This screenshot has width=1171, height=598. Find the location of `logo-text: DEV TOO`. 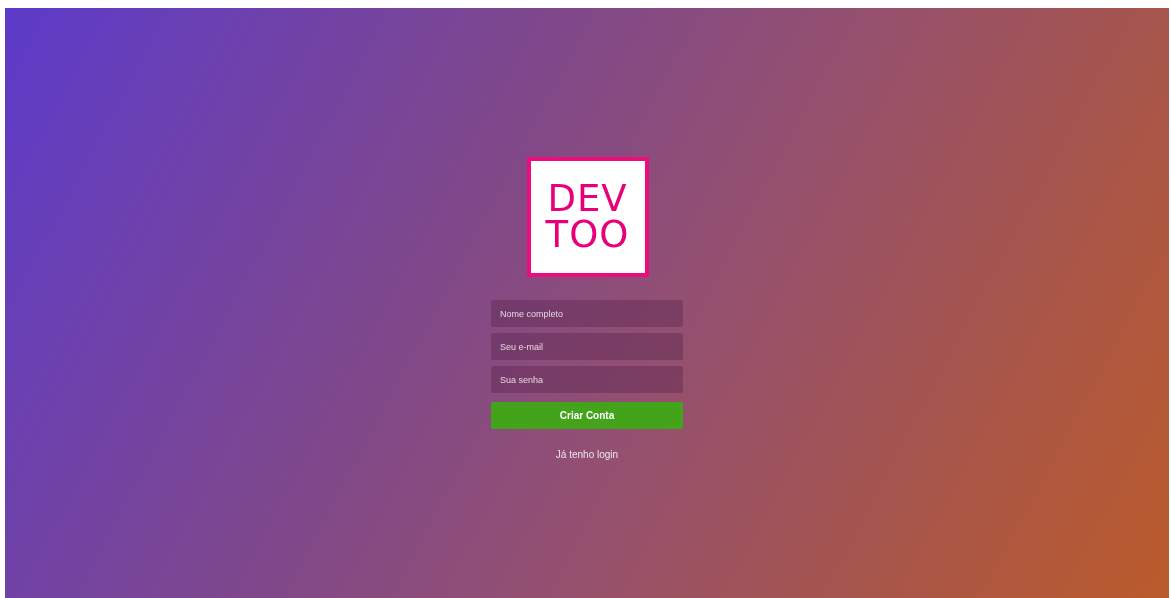

logo-text: DEV TOO is located at coordinates (587, 217).